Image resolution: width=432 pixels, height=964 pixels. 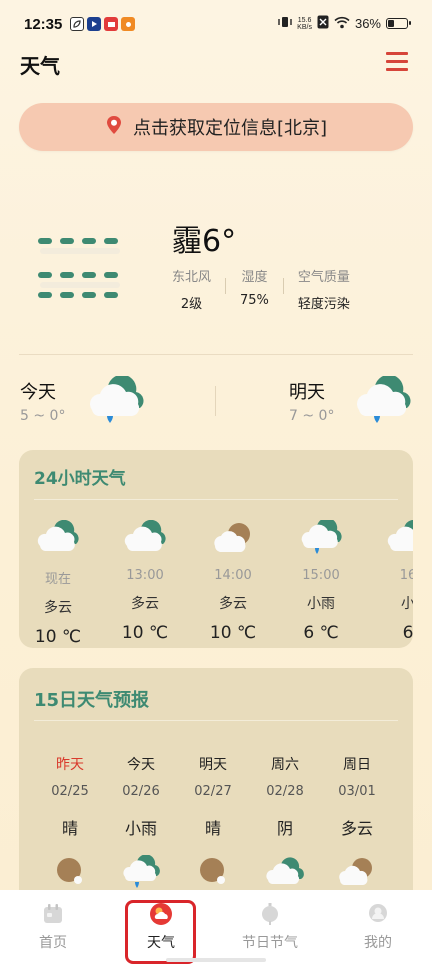 I want to click on highlight-annotation, so click(x=160, y=932).